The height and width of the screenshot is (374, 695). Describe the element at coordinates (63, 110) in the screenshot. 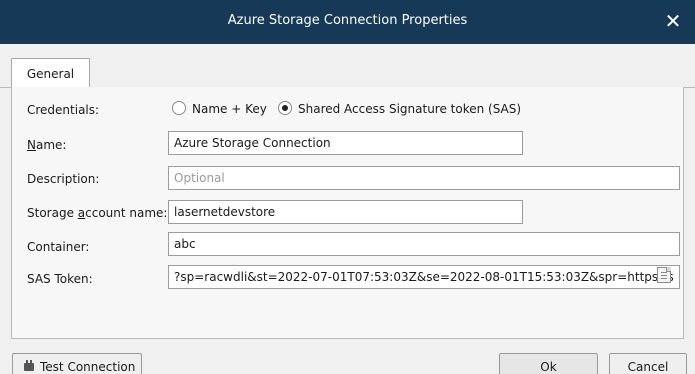

I see `credentials-label: Credentials:` at that location.